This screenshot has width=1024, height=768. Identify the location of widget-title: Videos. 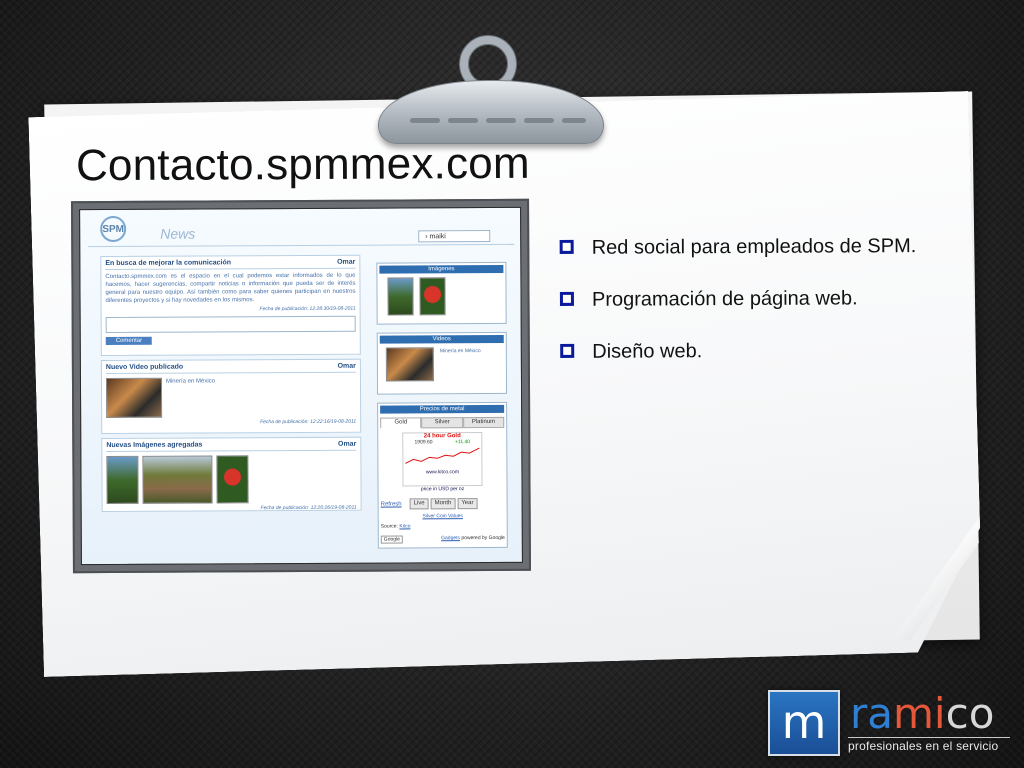
(441, 339).